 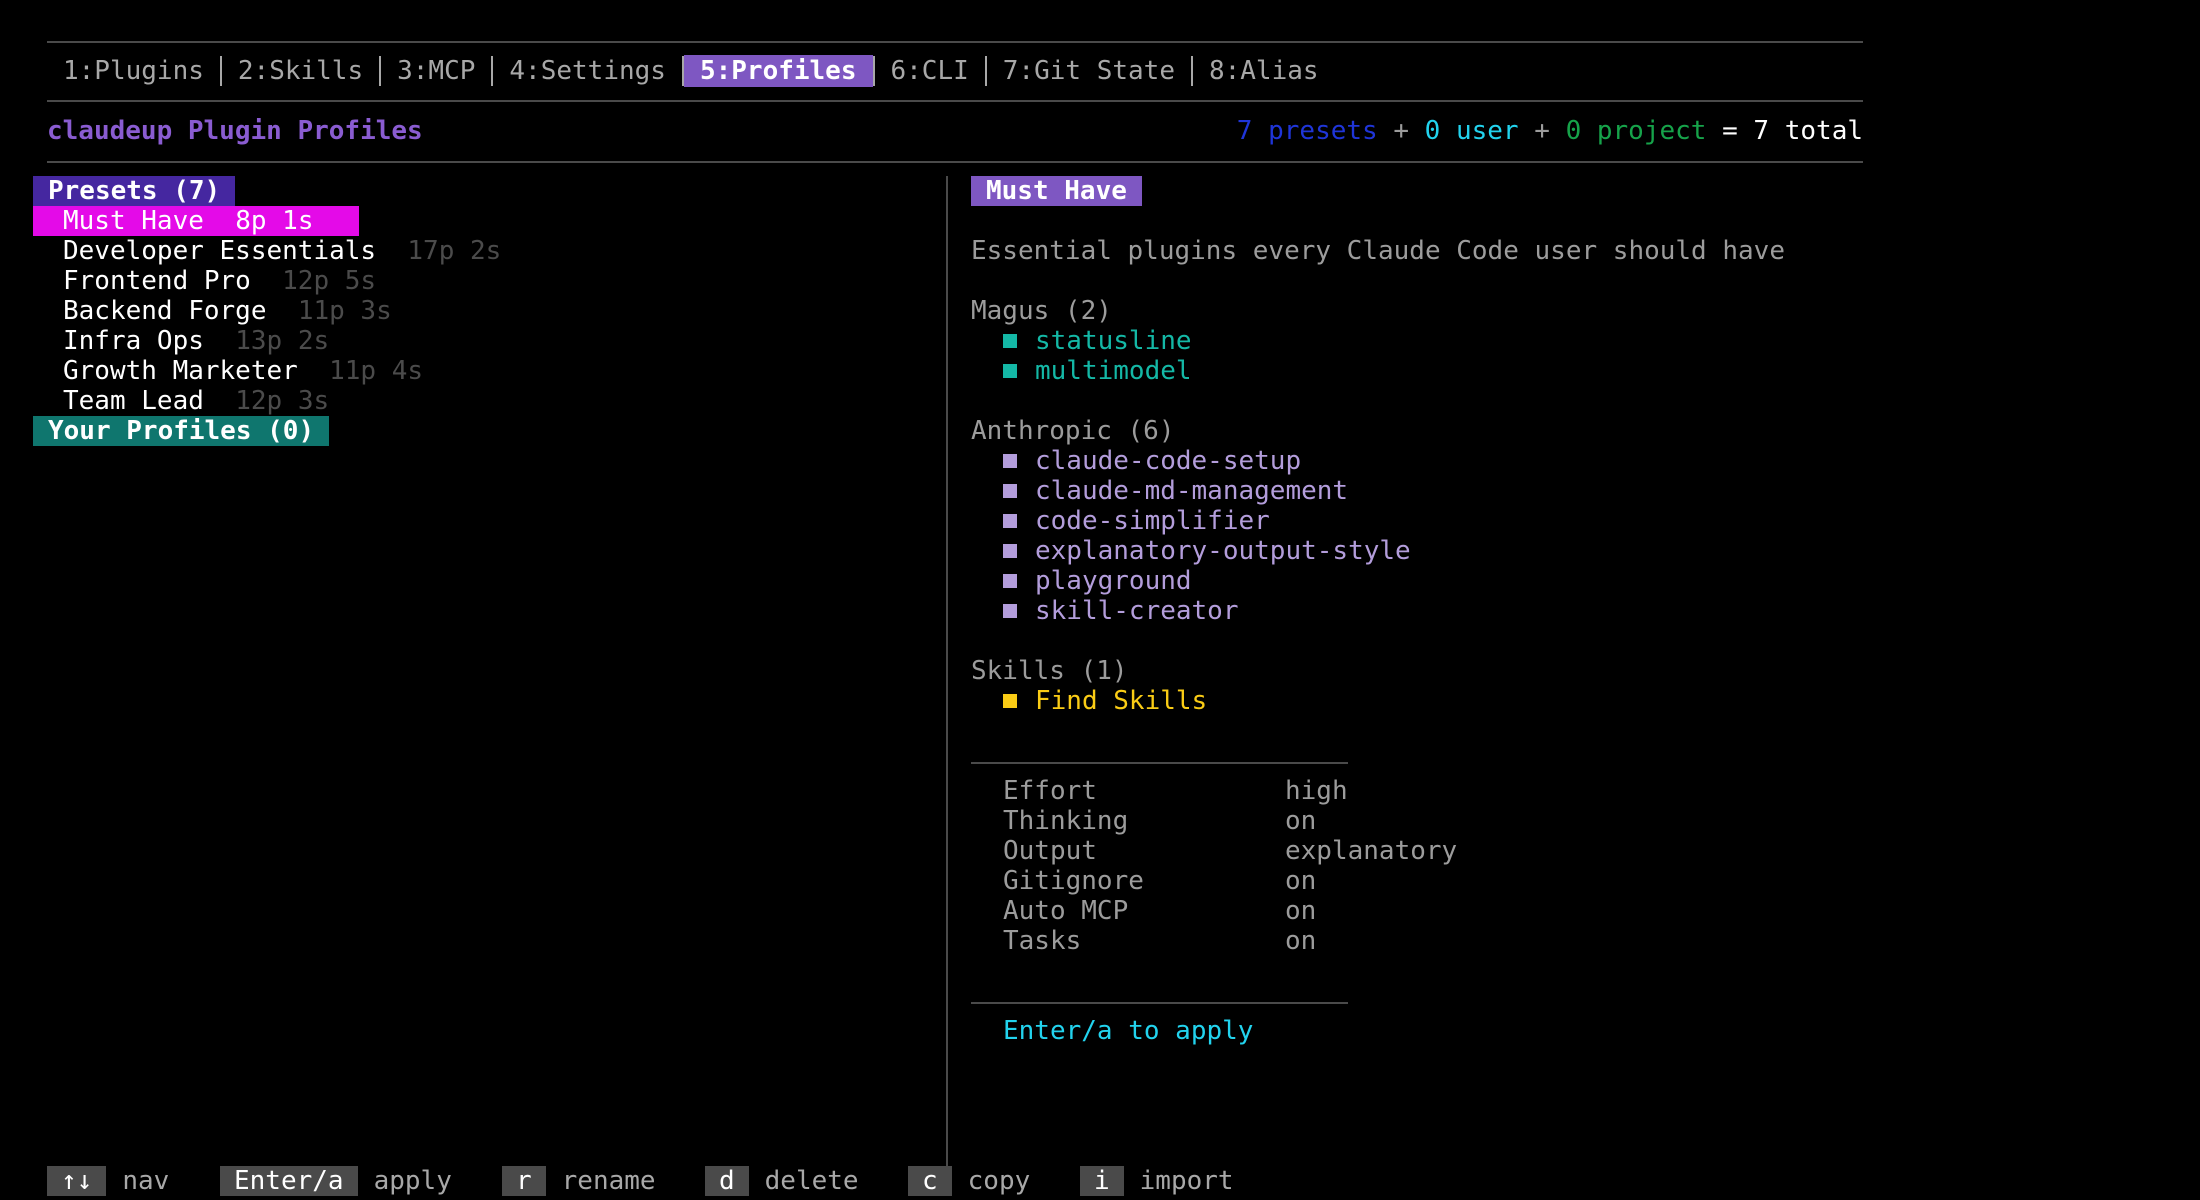 I want to click on plugin-name: code-simplifier, so click(x=1152, y=521).